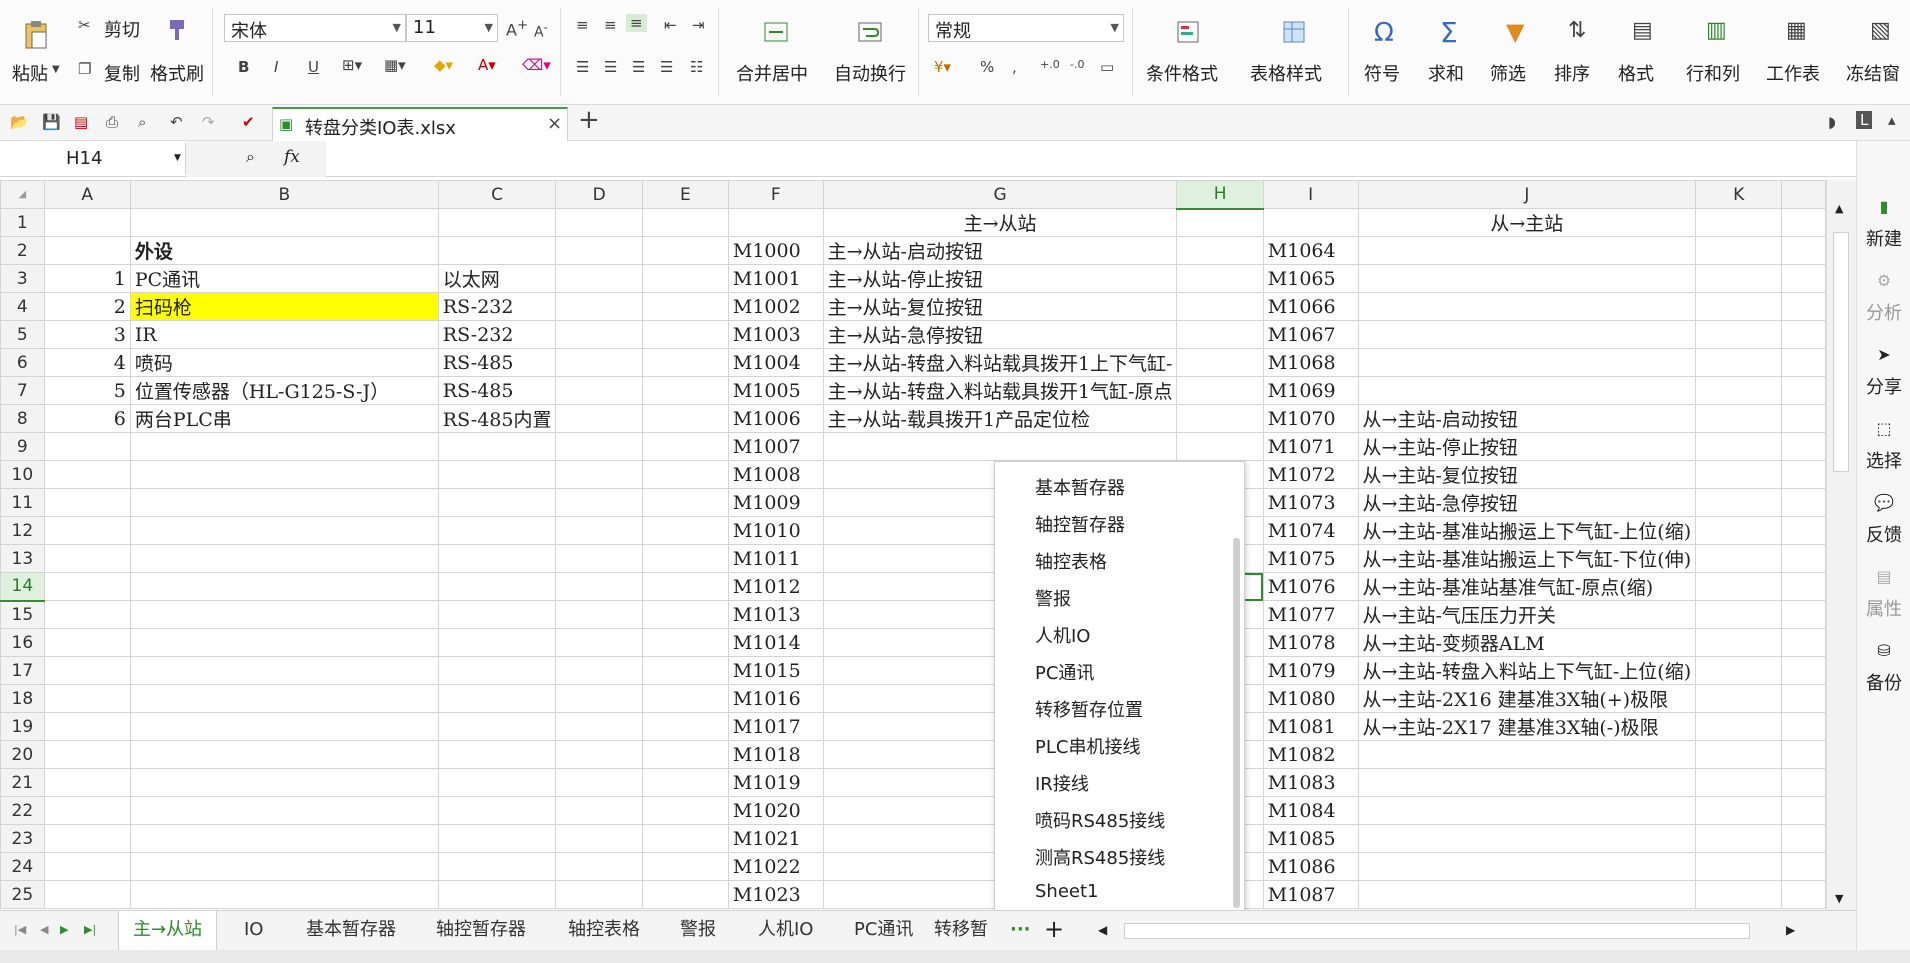 The width and height of the screenshot is (1910, 963). What do you see at coordinates (1050, 64) in the screenshot?
I see `increase-decimal-icon: +.0` at bounding box center [1050, 64].